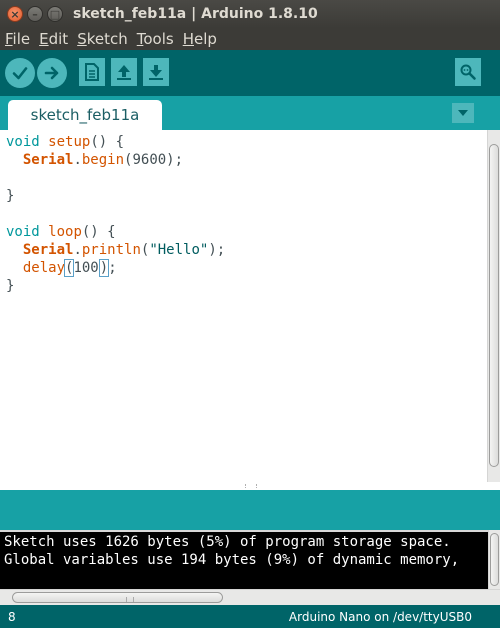 The image size is (500, 628). What do you see at coordinates (195, 14) in the screenshot?
I see `window-title: sketch_feb11a | Arduino 1.8.10` at bounding box center [195, 14].